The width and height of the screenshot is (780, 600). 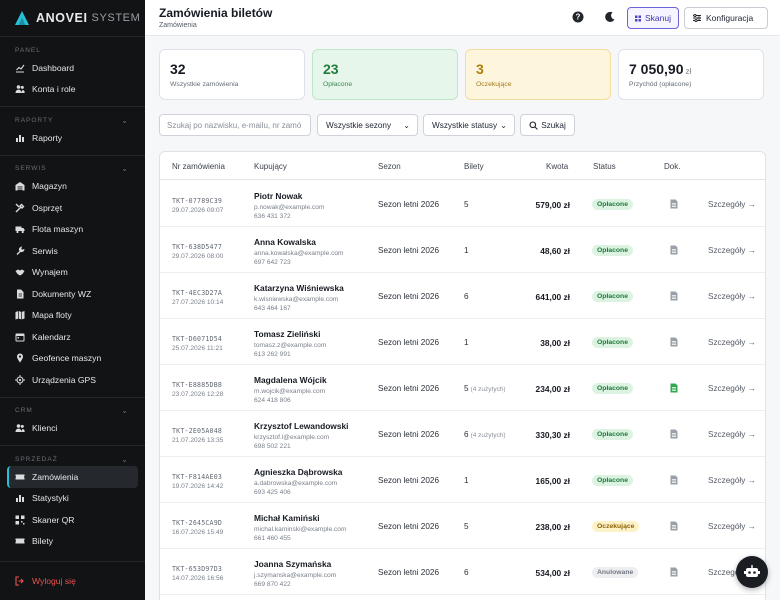 I want to click on ticket-count: 1, so click(x=466, y=480).